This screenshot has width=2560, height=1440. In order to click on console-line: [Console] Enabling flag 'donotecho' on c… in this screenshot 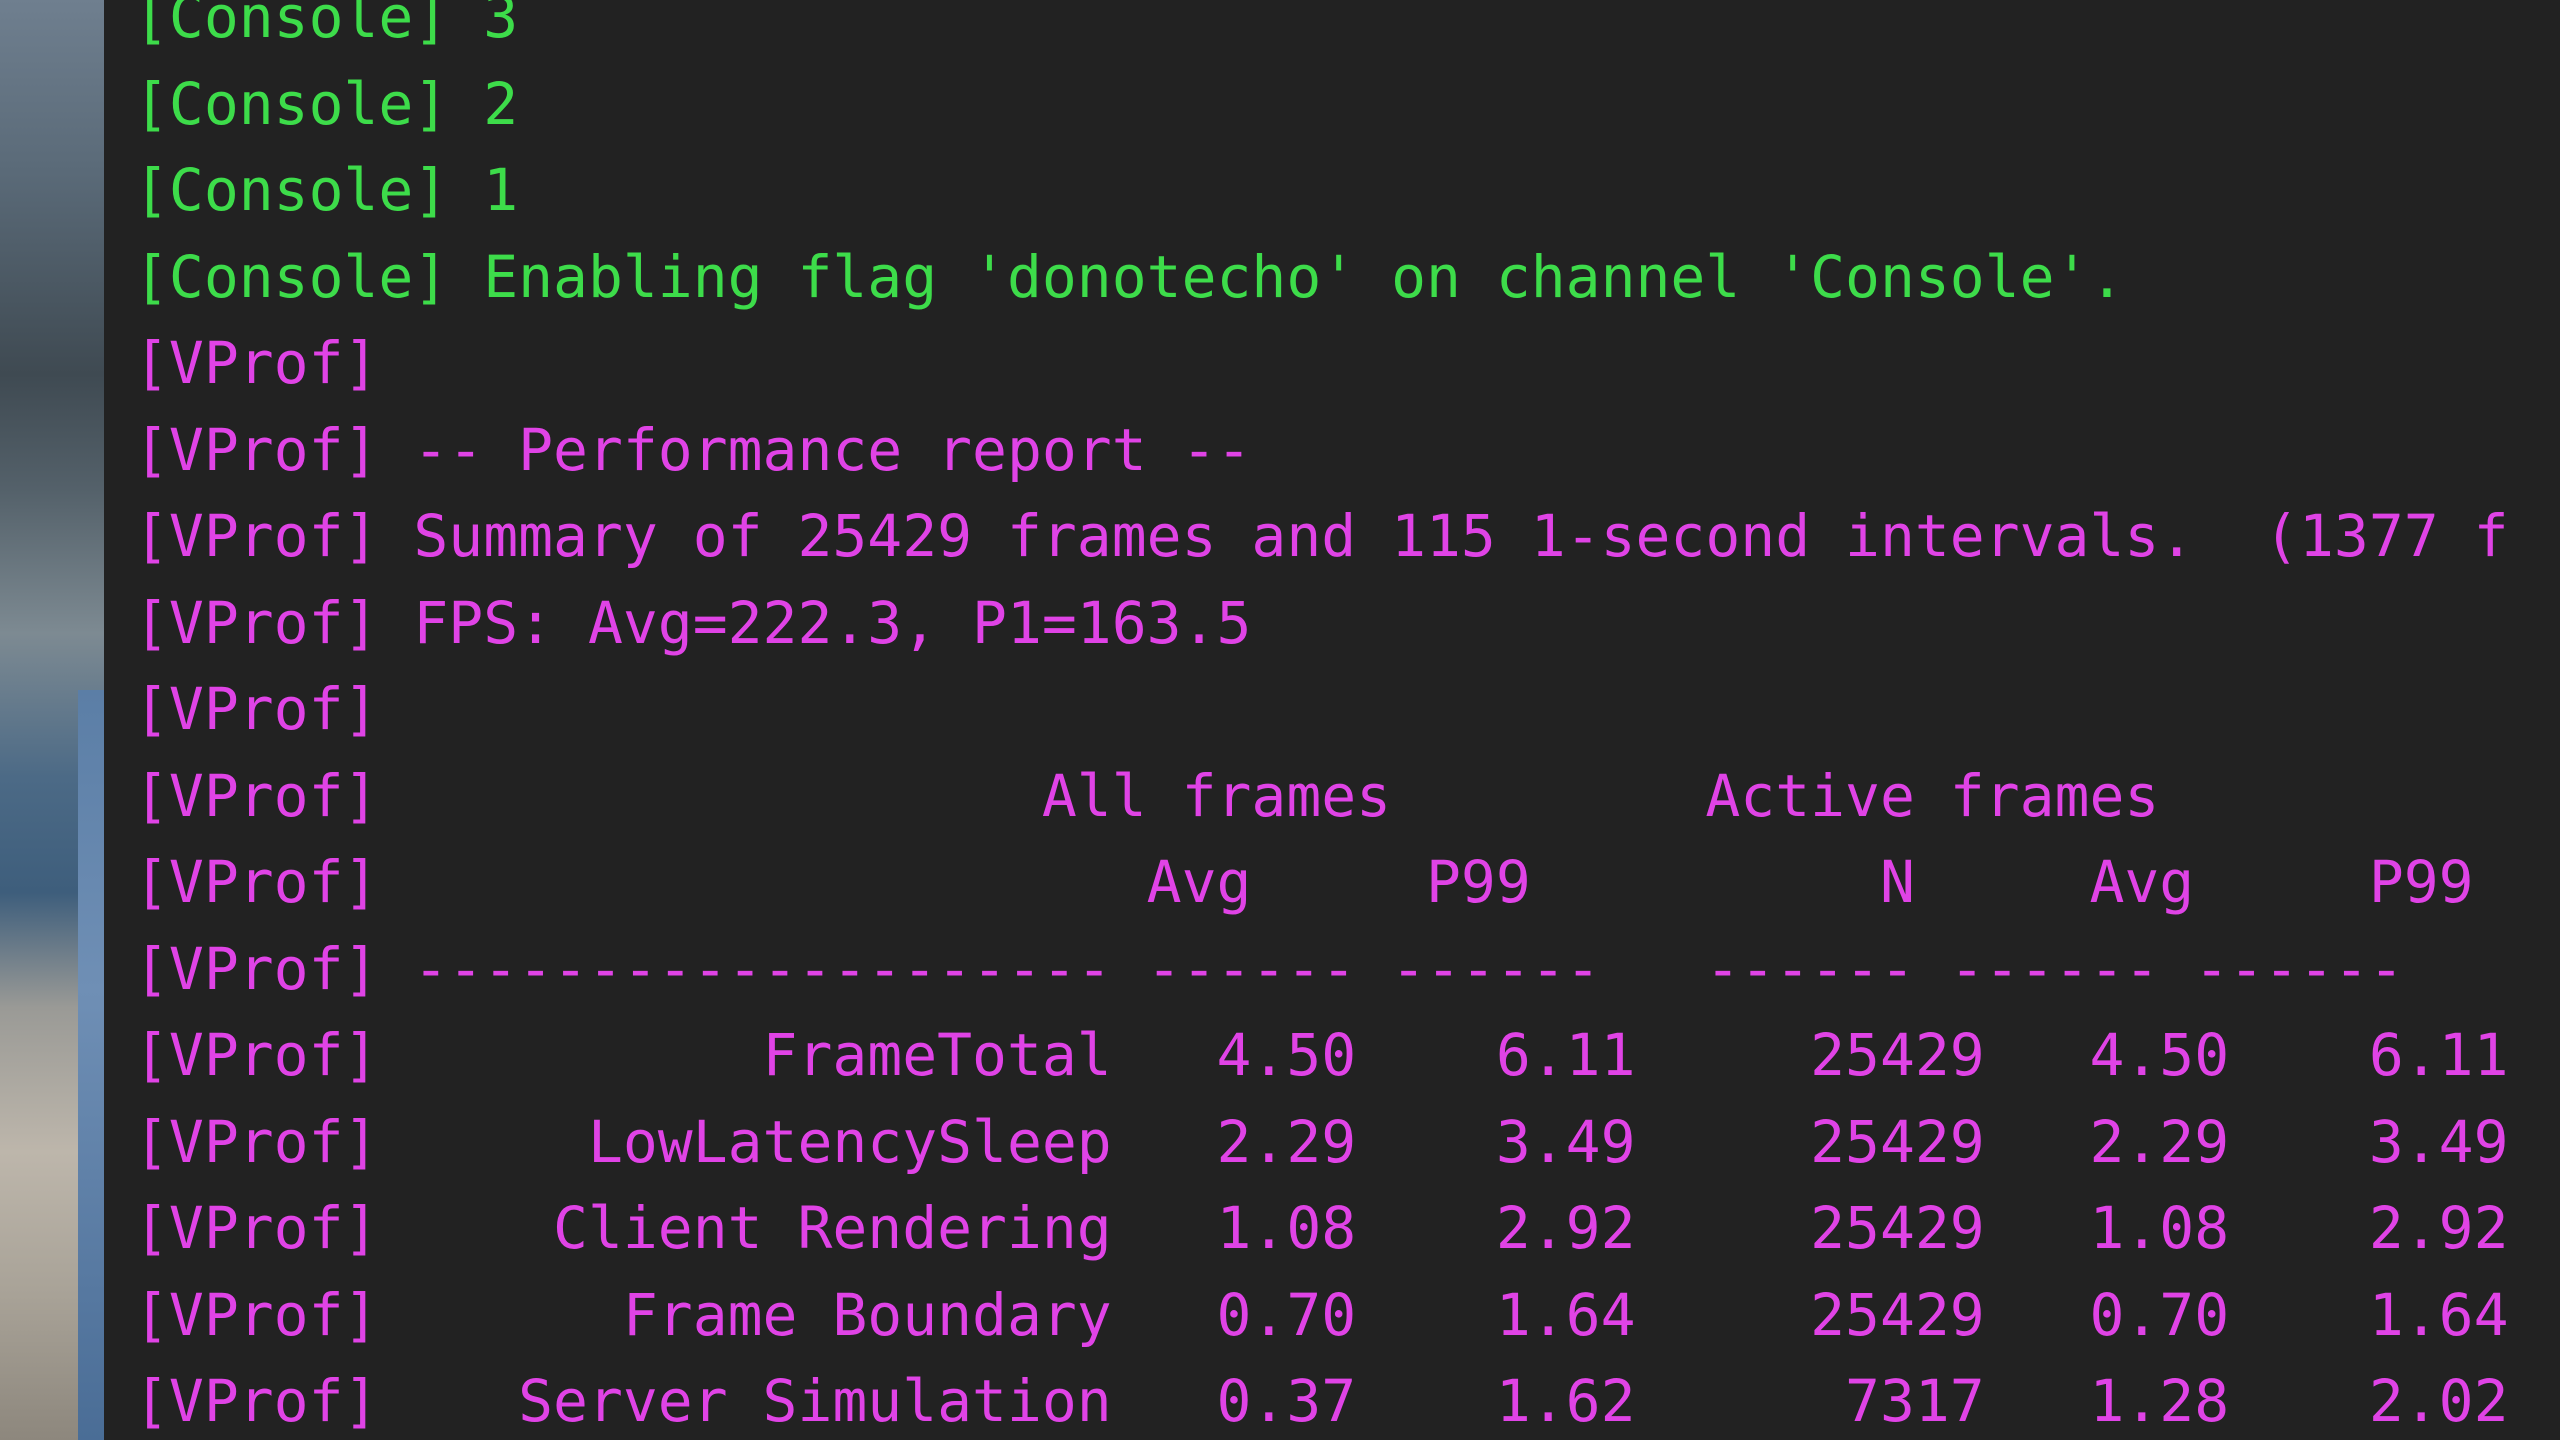, I will do `click(1129, 276)`.